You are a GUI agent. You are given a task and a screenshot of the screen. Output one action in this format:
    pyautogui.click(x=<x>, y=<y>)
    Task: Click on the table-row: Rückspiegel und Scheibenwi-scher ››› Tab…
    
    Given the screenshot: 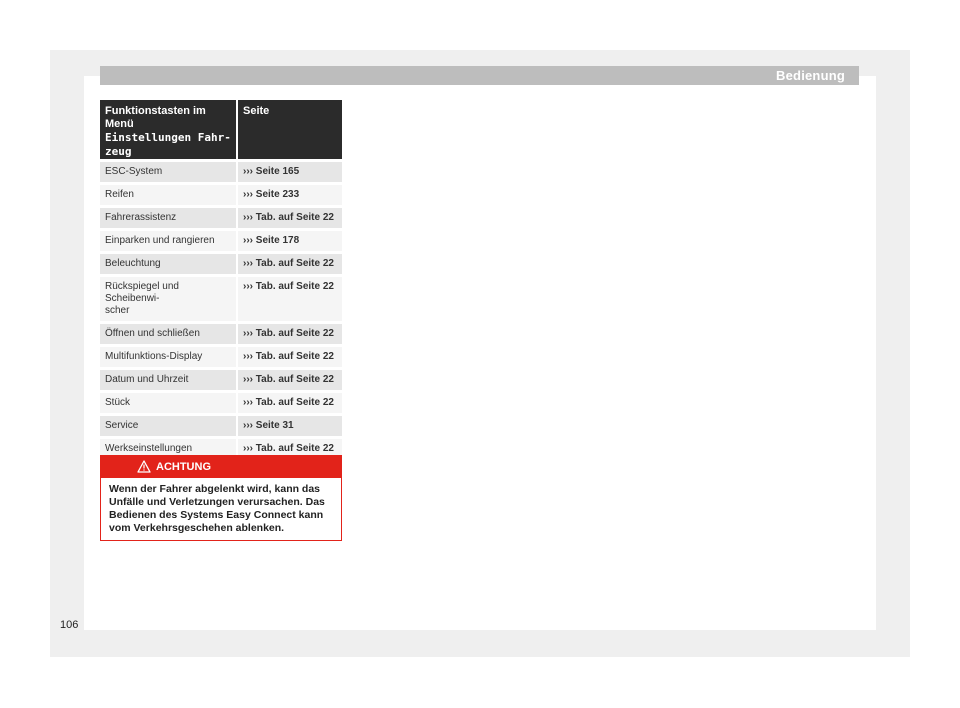 What is the action you would take?
    pyautogui.click(x=221, y=300)
    